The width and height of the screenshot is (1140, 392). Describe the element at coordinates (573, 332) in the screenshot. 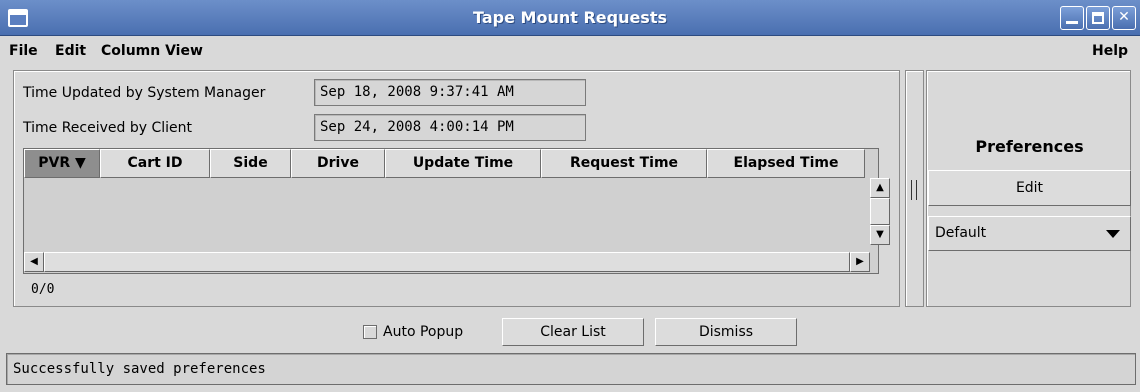

I see `clear-list-button: Clear List` at that location.